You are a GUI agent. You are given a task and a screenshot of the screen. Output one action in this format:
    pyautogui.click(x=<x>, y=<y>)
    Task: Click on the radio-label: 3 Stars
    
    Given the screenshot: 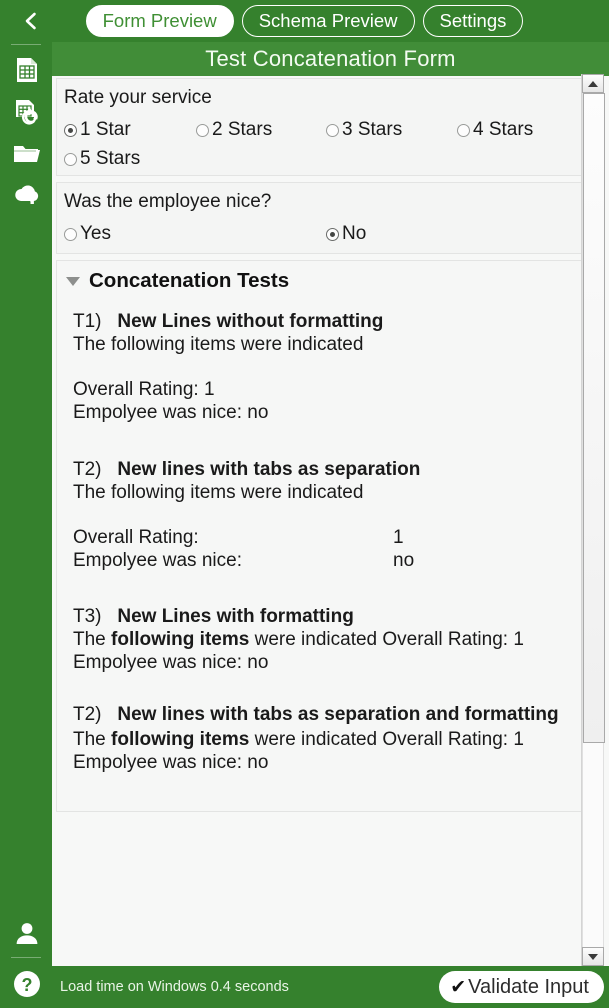 What is the action you would take?
    pyautogui.click(x=372, y=129)
    